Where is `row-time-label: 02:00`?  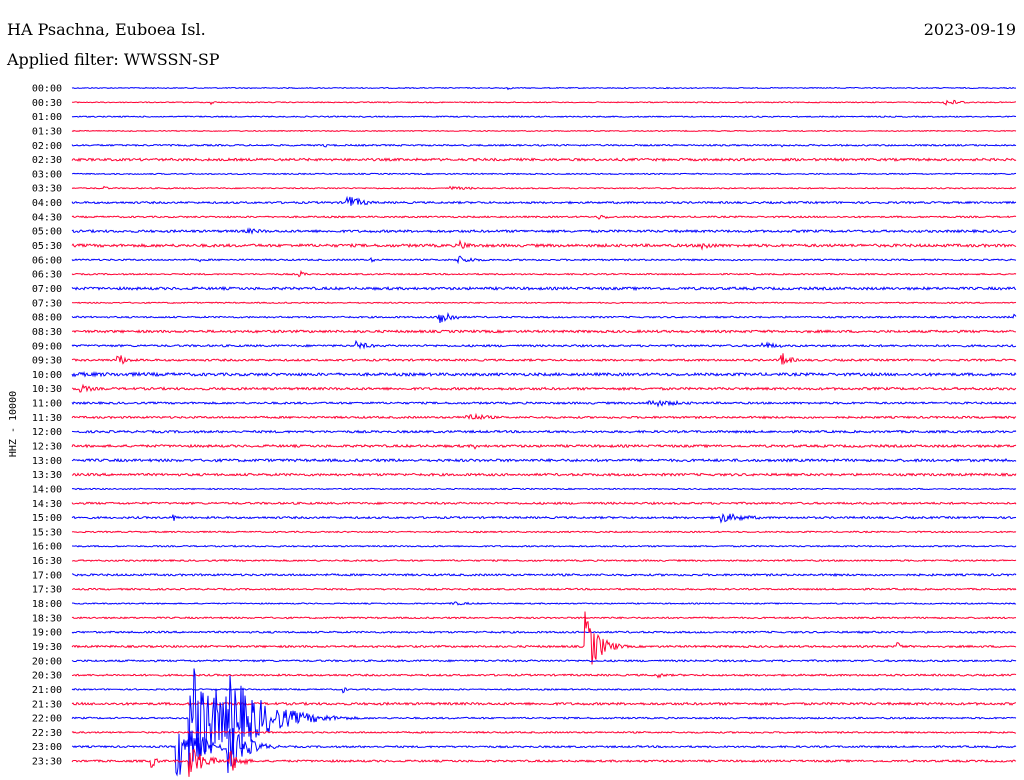 row-time-label: 02:00 is located at coordinates (47, 146).